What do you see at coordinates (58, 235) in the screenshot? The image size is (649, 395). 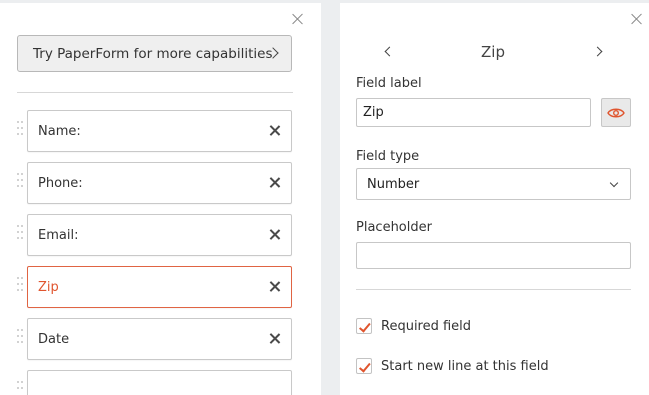 I see `field-item-label: Email:` at bounding box center [58, 235].